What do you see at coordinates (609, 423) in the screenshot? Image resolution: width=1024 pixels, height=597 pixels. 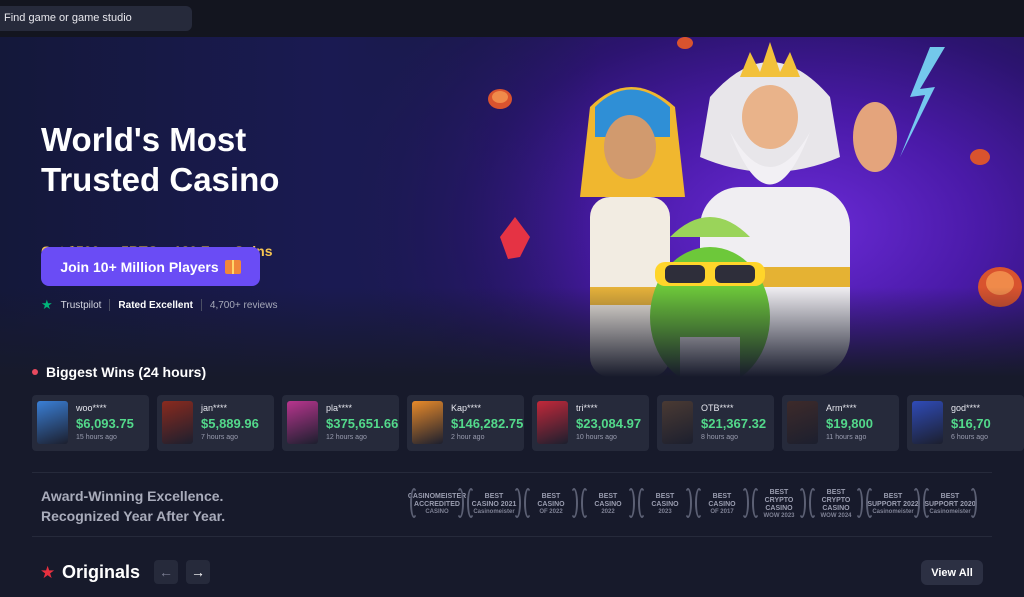 I see `win-amount: $23,084.97` at bounding box center [609, 423].